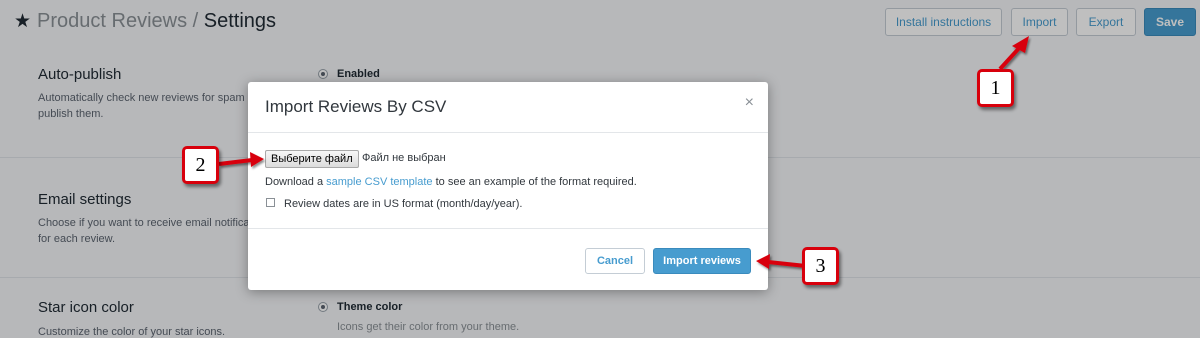 This screenshot has height=338, width=1200. I want to click on callout-3: 3, so click(820, 266).